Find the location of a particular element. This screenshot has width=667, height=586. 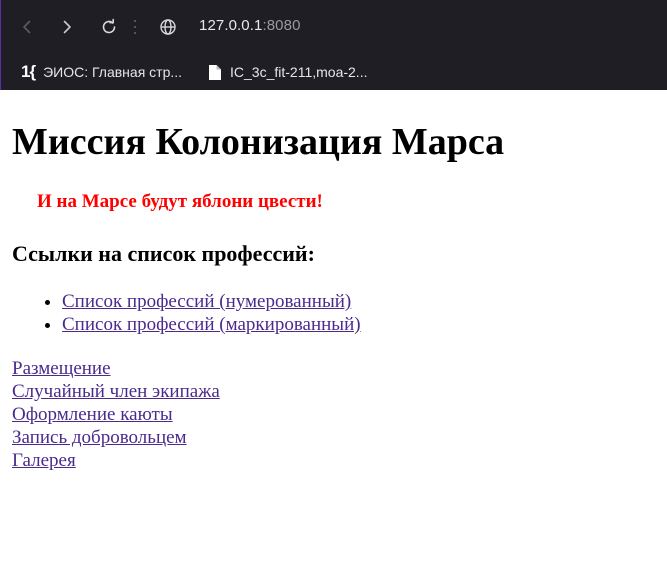

forward-button is located at coordinates (67, 27).